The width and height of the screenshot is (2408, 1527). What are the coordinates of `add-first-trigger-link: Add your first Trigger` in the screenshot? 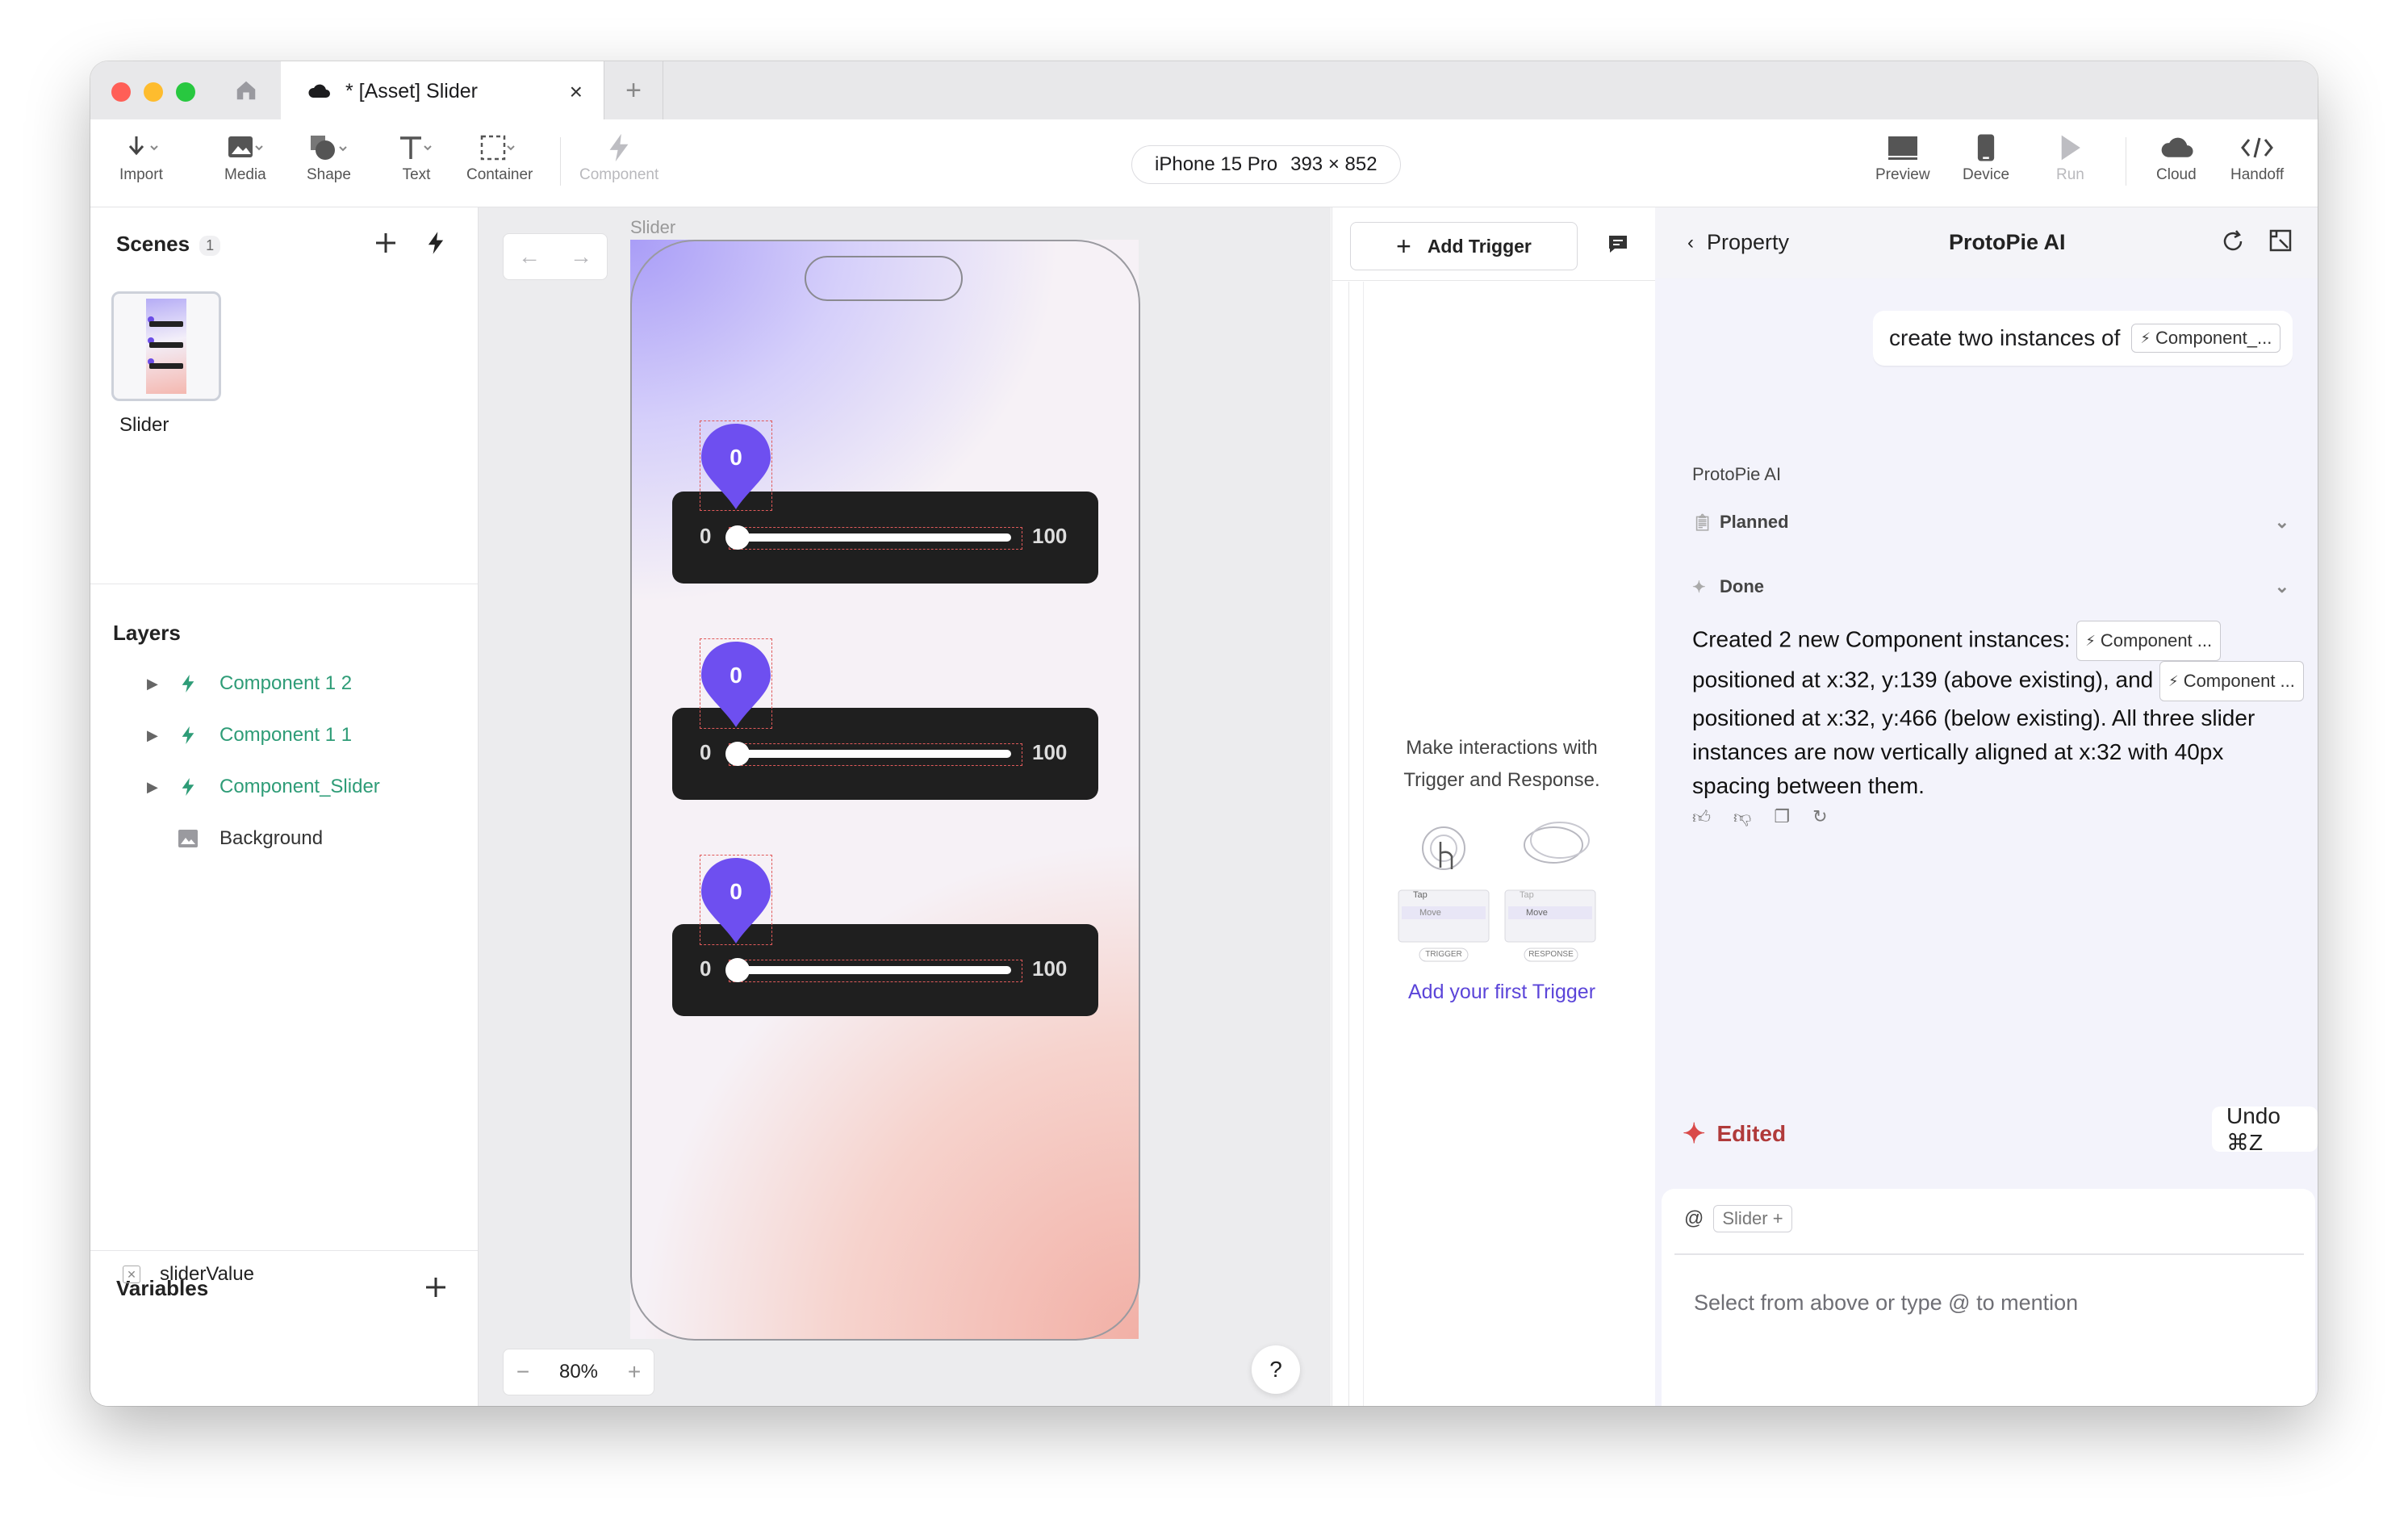 It's located at (1502, 992).